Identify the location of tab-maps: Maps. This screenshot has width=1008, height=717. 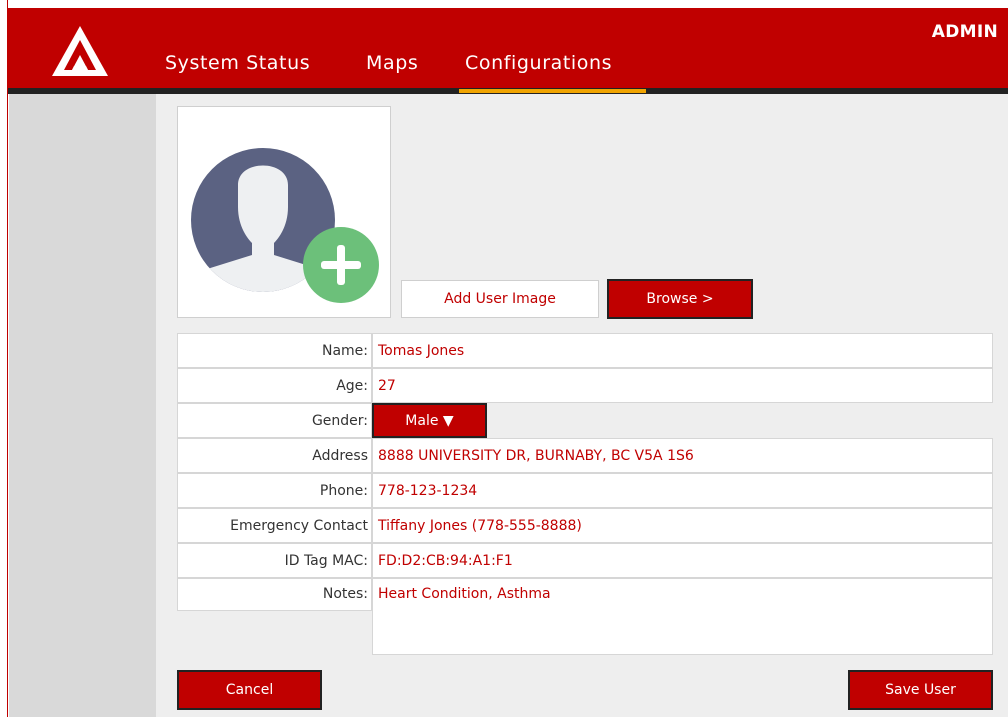
(392, 63).